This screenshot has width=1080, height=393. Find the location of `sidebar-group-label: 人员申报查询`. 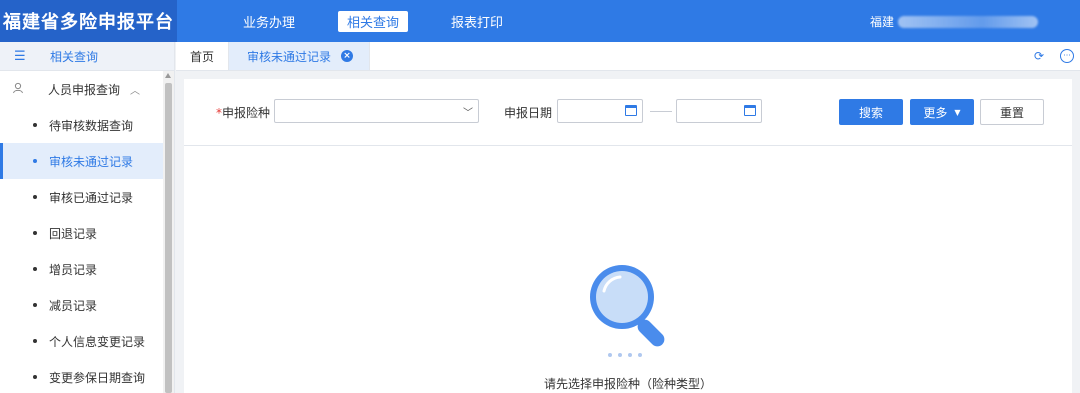

sidebar-group-label: 人员申报查询 is located at coordinates (84, 89).